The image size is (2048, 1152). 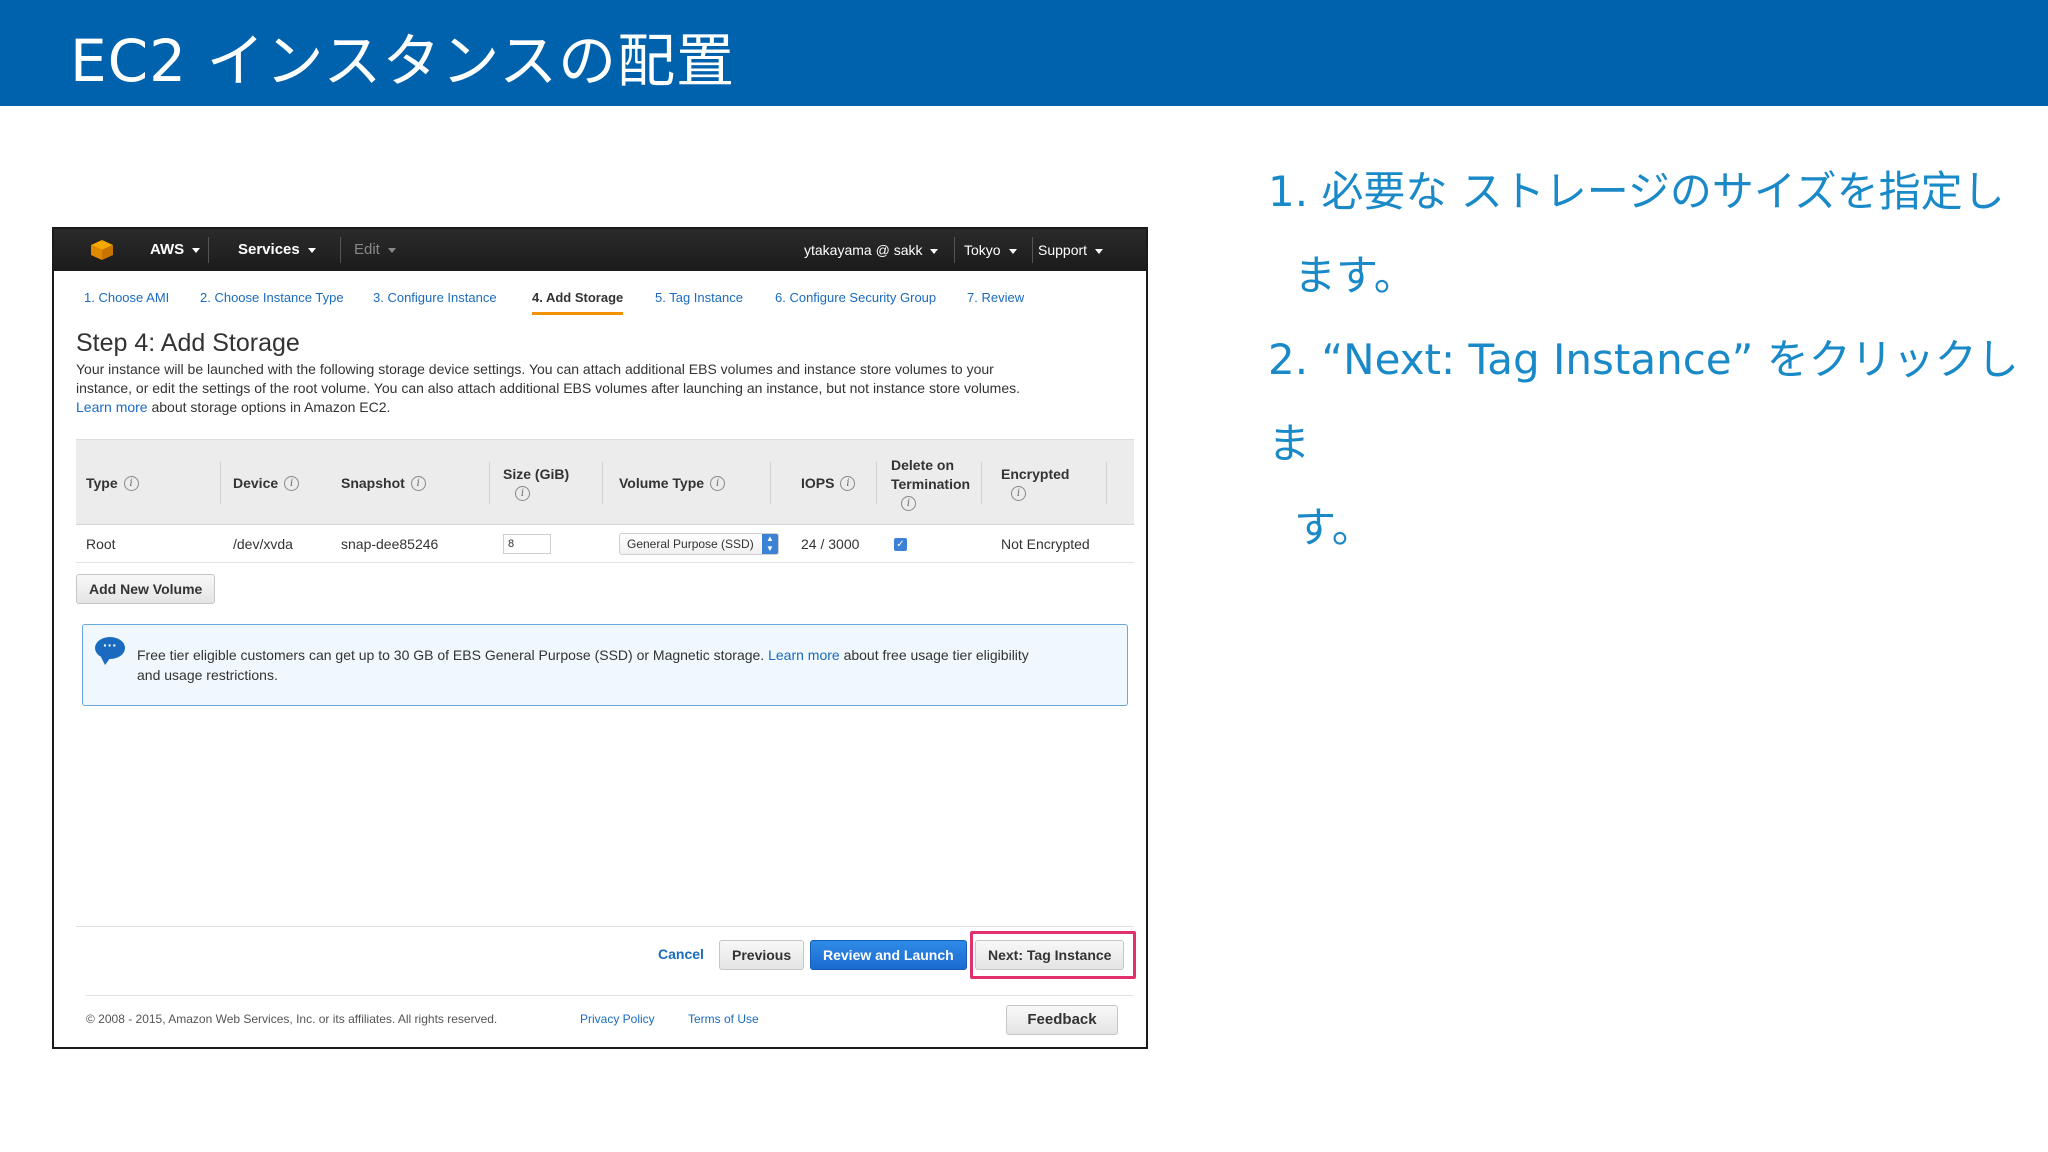 What do you see at coordinates (102, 250) in the screenshot?
I see `aws-cube-icon` at bounding box center [102, 250].